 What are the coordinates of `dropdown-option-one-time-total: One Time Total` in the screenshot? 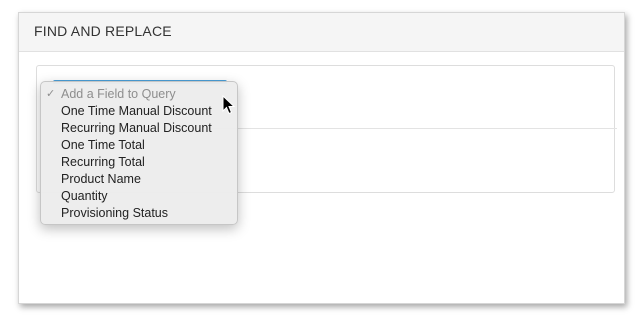 It's located at (139, 145).